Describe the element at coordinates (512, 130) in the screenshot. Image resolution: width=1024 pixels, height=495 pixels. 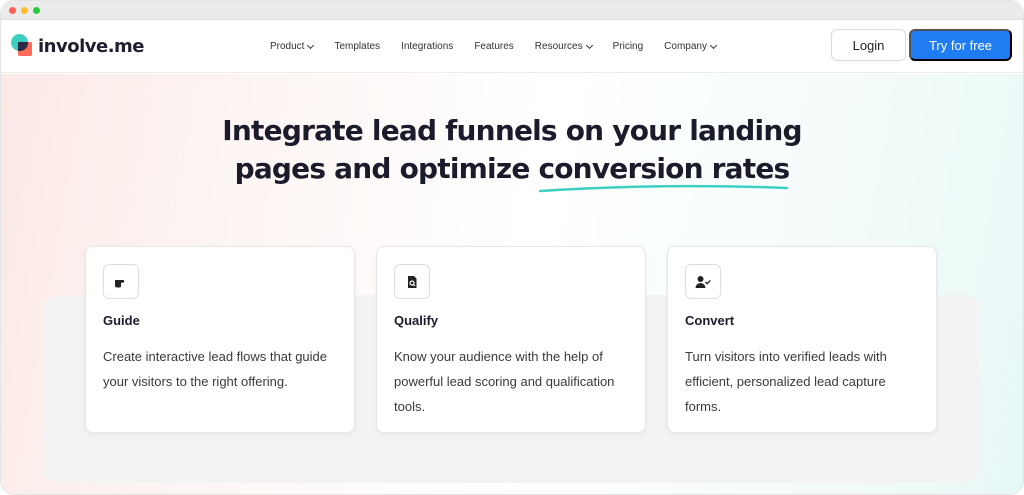
I see `headline-line-1: Integrate lead funnels on your landing` at that location.